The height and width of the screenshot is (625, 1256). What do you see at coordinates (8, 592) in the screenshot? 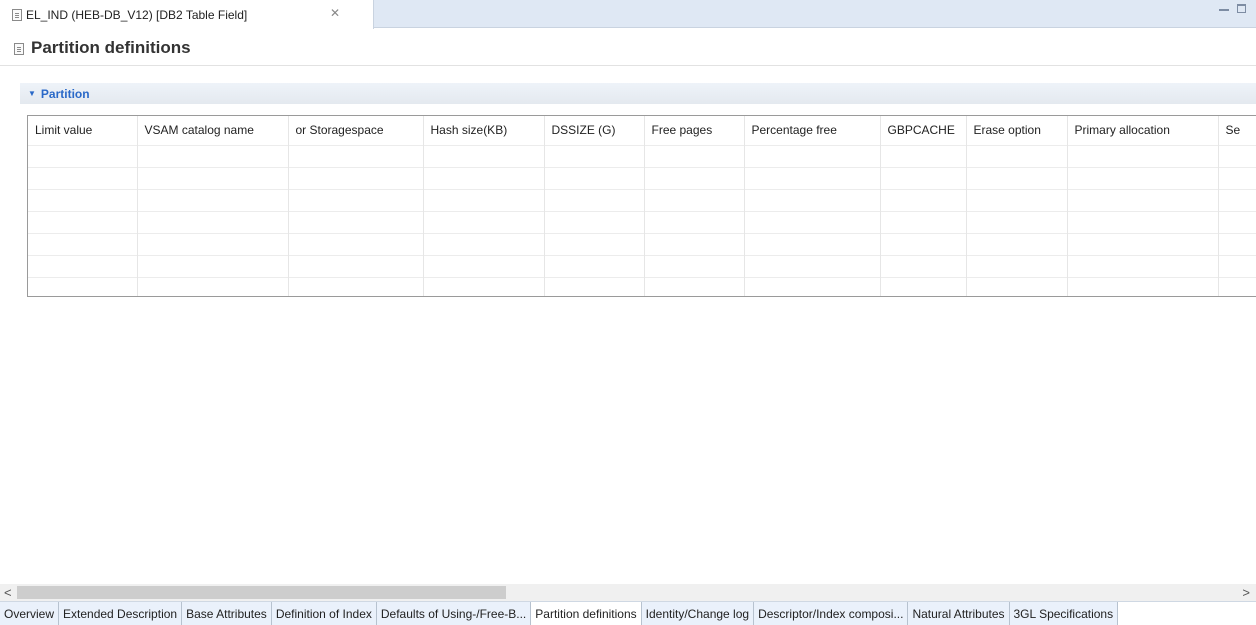
I see `scroll-left-icon: <` at bounding box center [8, 592].